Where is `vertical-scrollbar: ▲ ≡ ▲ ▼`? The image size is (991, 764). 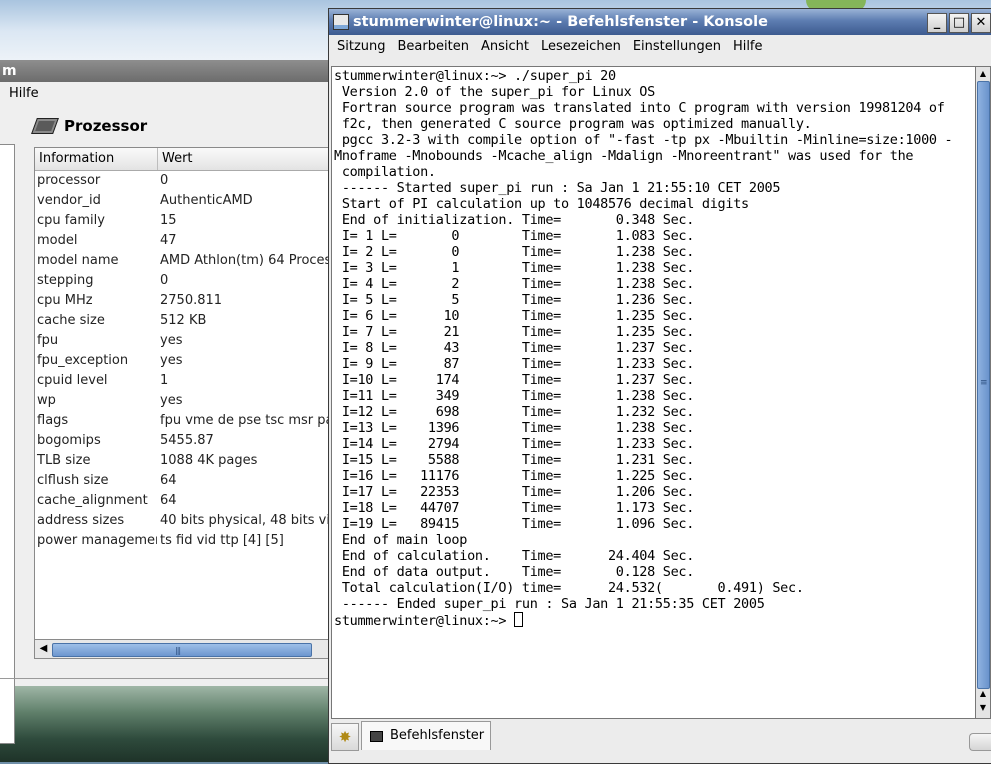
vertical-scrollbar: ▲ ≡ ▲ ▼ is located at coordinates (983, 392).